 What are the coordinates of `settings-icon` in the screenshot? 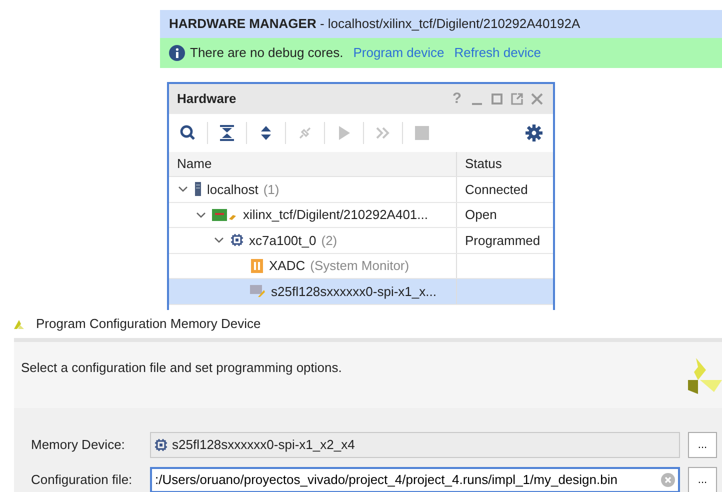 It's located at (534, 133).